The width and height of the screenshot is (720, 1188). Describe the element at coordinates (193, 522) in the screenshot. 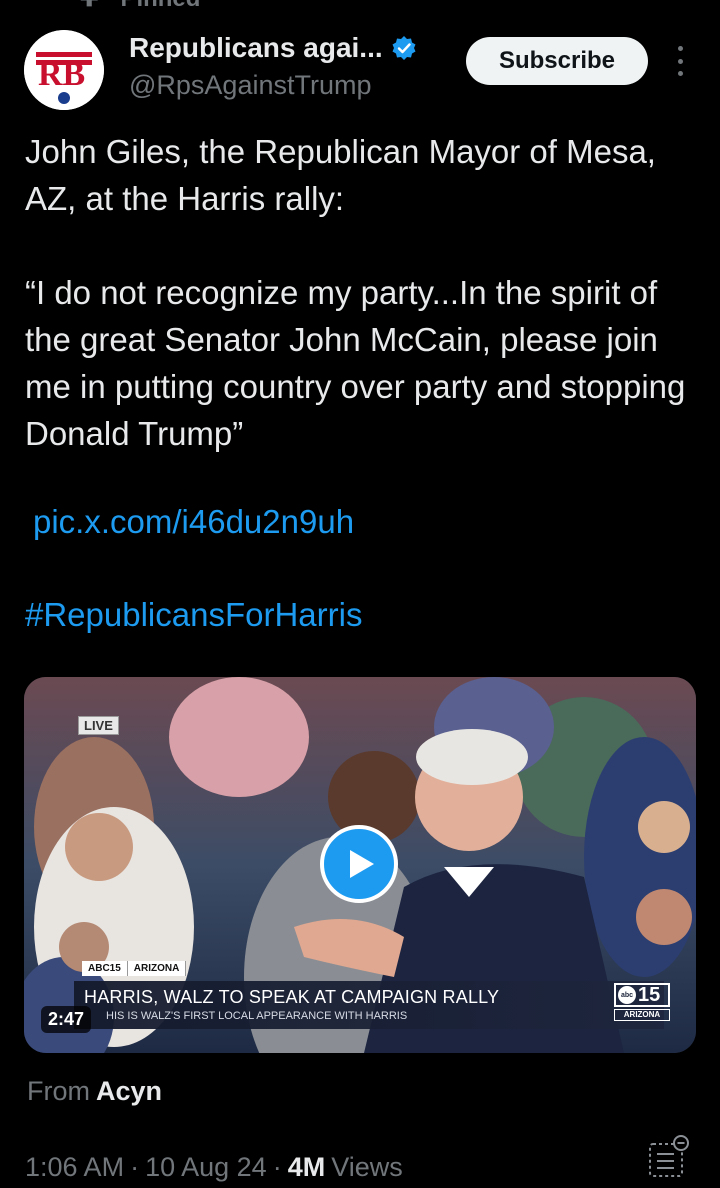

I see `tweet-media-link: pic.x.com/i46du2n9uh` at that location.